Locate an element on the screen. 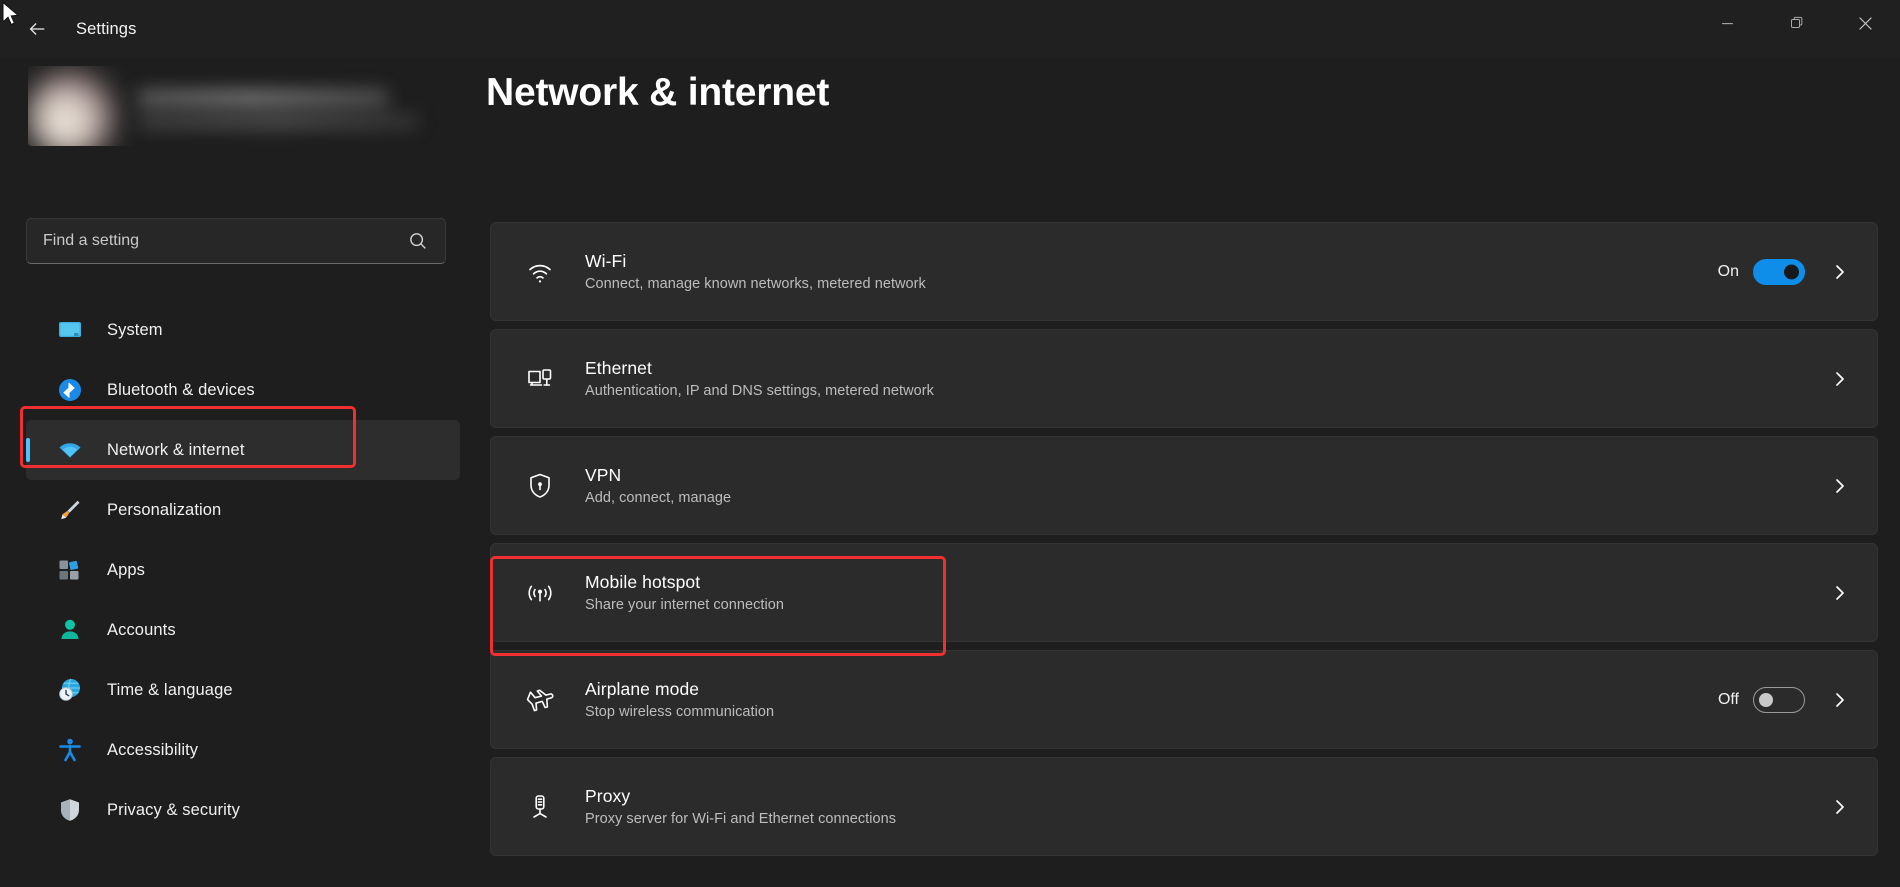  apps-icon is located at coordinates (70, 570).